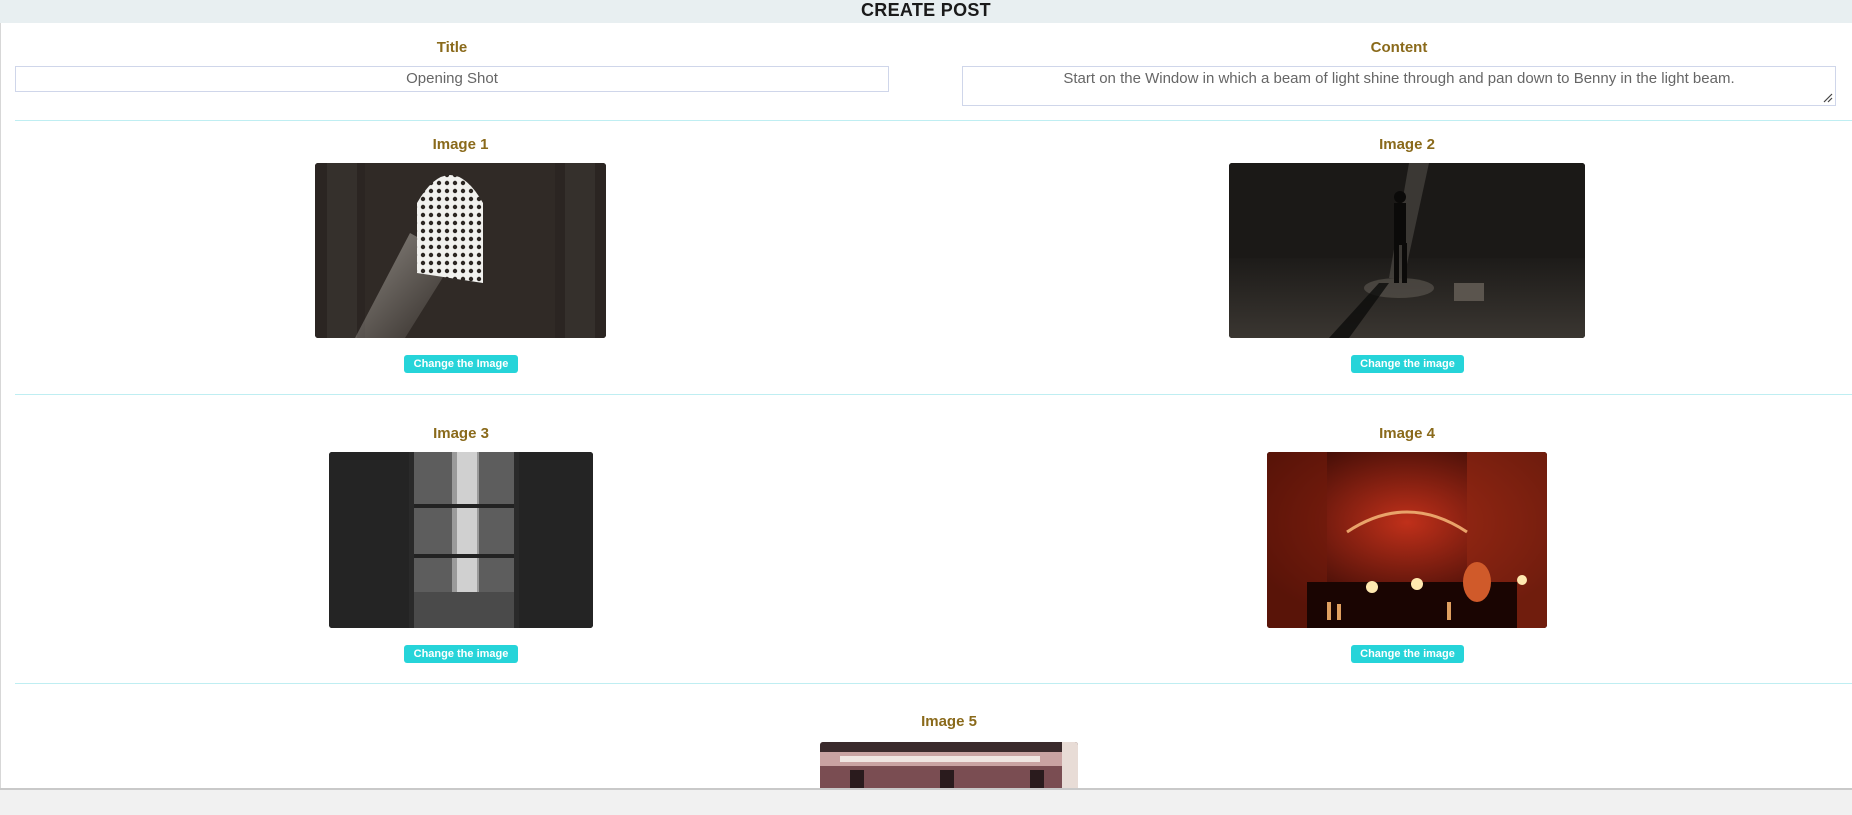 This screenshot has height=815, width=1852. Describe the element at coordinates (0, 405) in the screenshot. I see `left-border` at that location.